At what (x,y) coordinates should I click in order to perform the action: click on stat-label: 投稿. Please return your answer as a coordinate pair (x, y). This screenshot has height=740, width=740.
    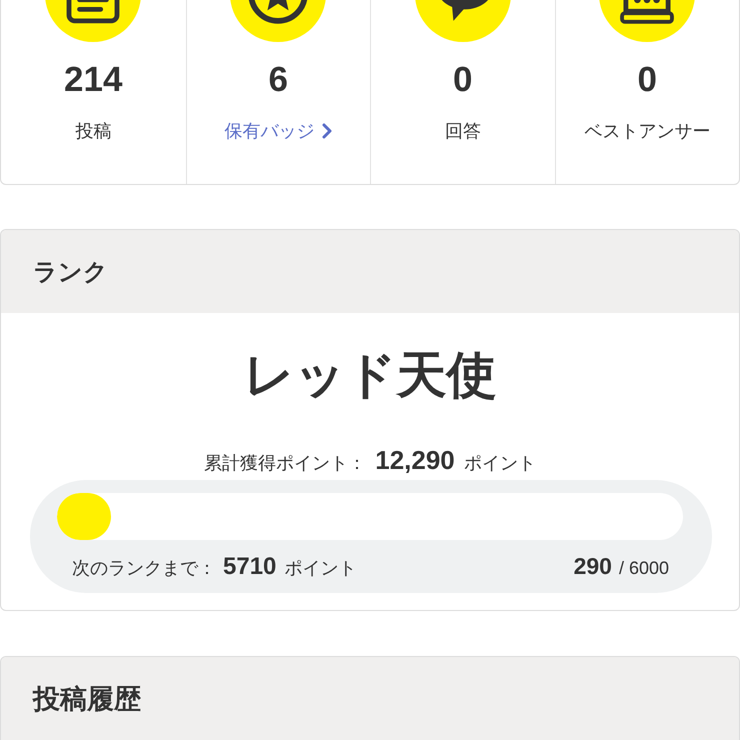
    Looking at the image, I should click on (93, 131).